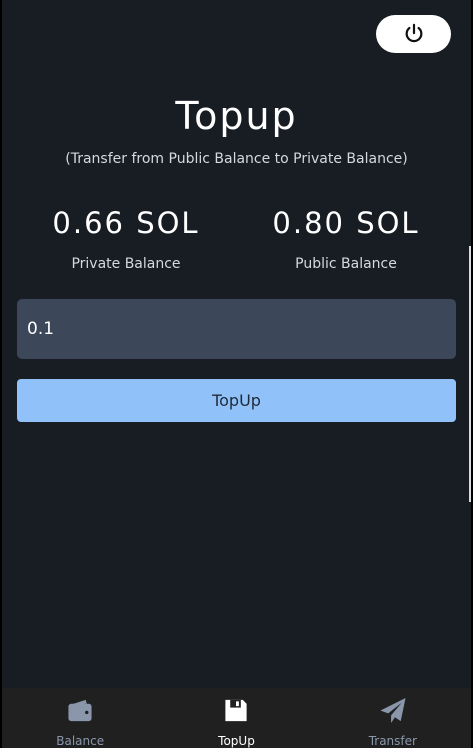 The image size is (473, 748). I want to click on topup-button: TopUp, so click(236, 400).